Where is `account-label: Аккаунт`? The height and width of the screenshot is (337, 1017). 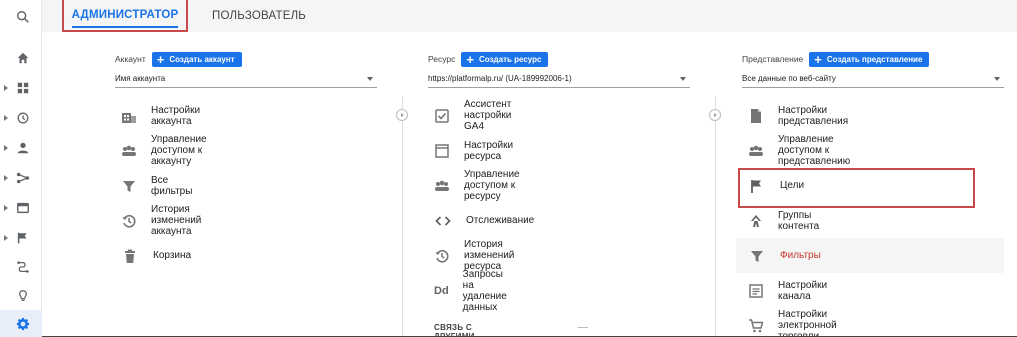
account-label: Аккаунт is located at coordinates (130, 59).